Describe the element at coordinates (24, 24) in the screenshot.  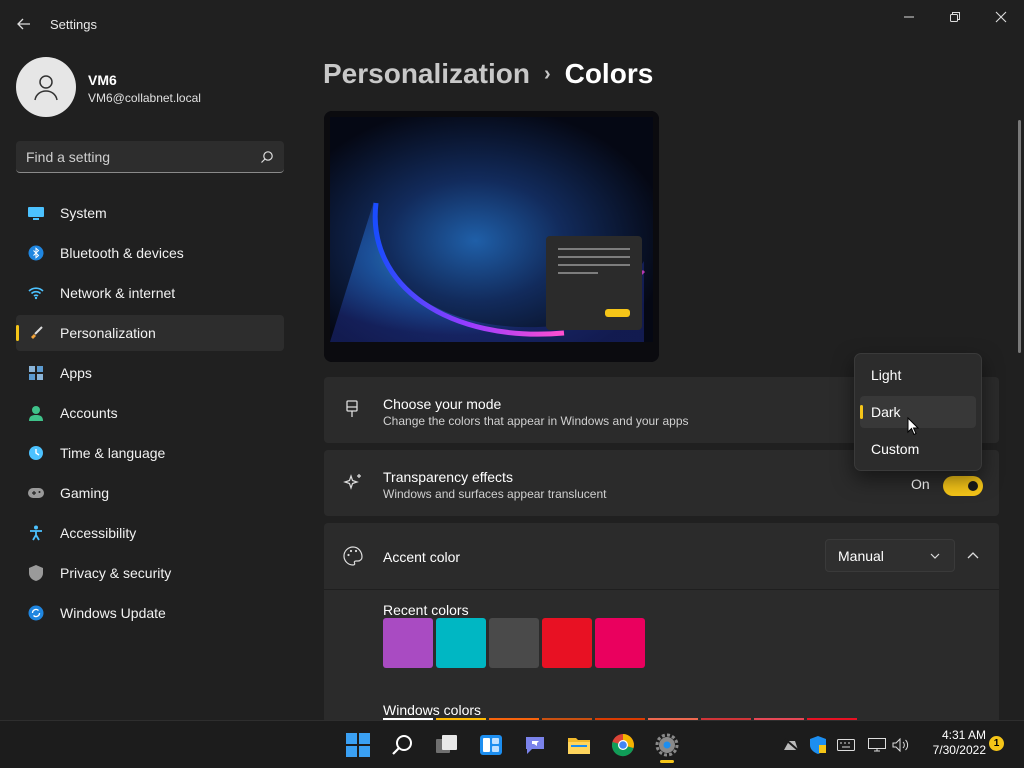
I see `back-arrow-icon` at that location.